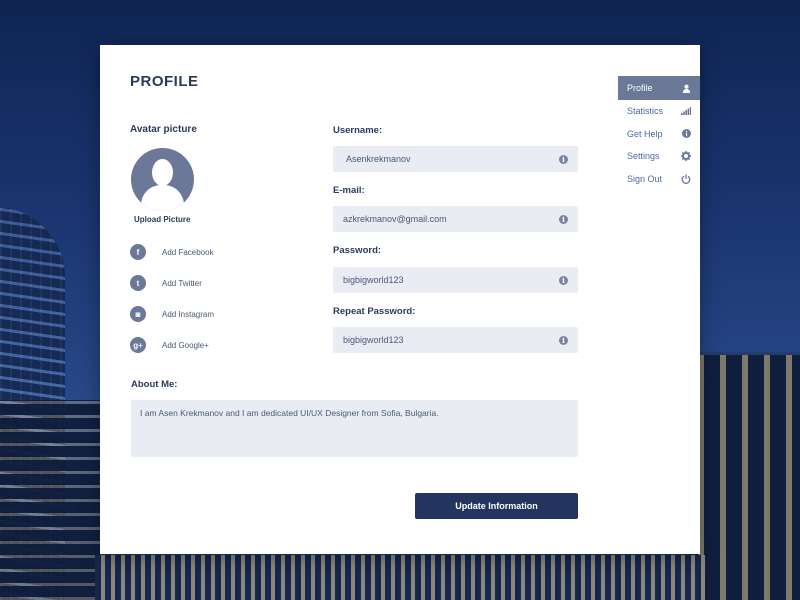 The width and height of the screenshot is (800, 600). I want to click on user-icon, so click(686, 88).